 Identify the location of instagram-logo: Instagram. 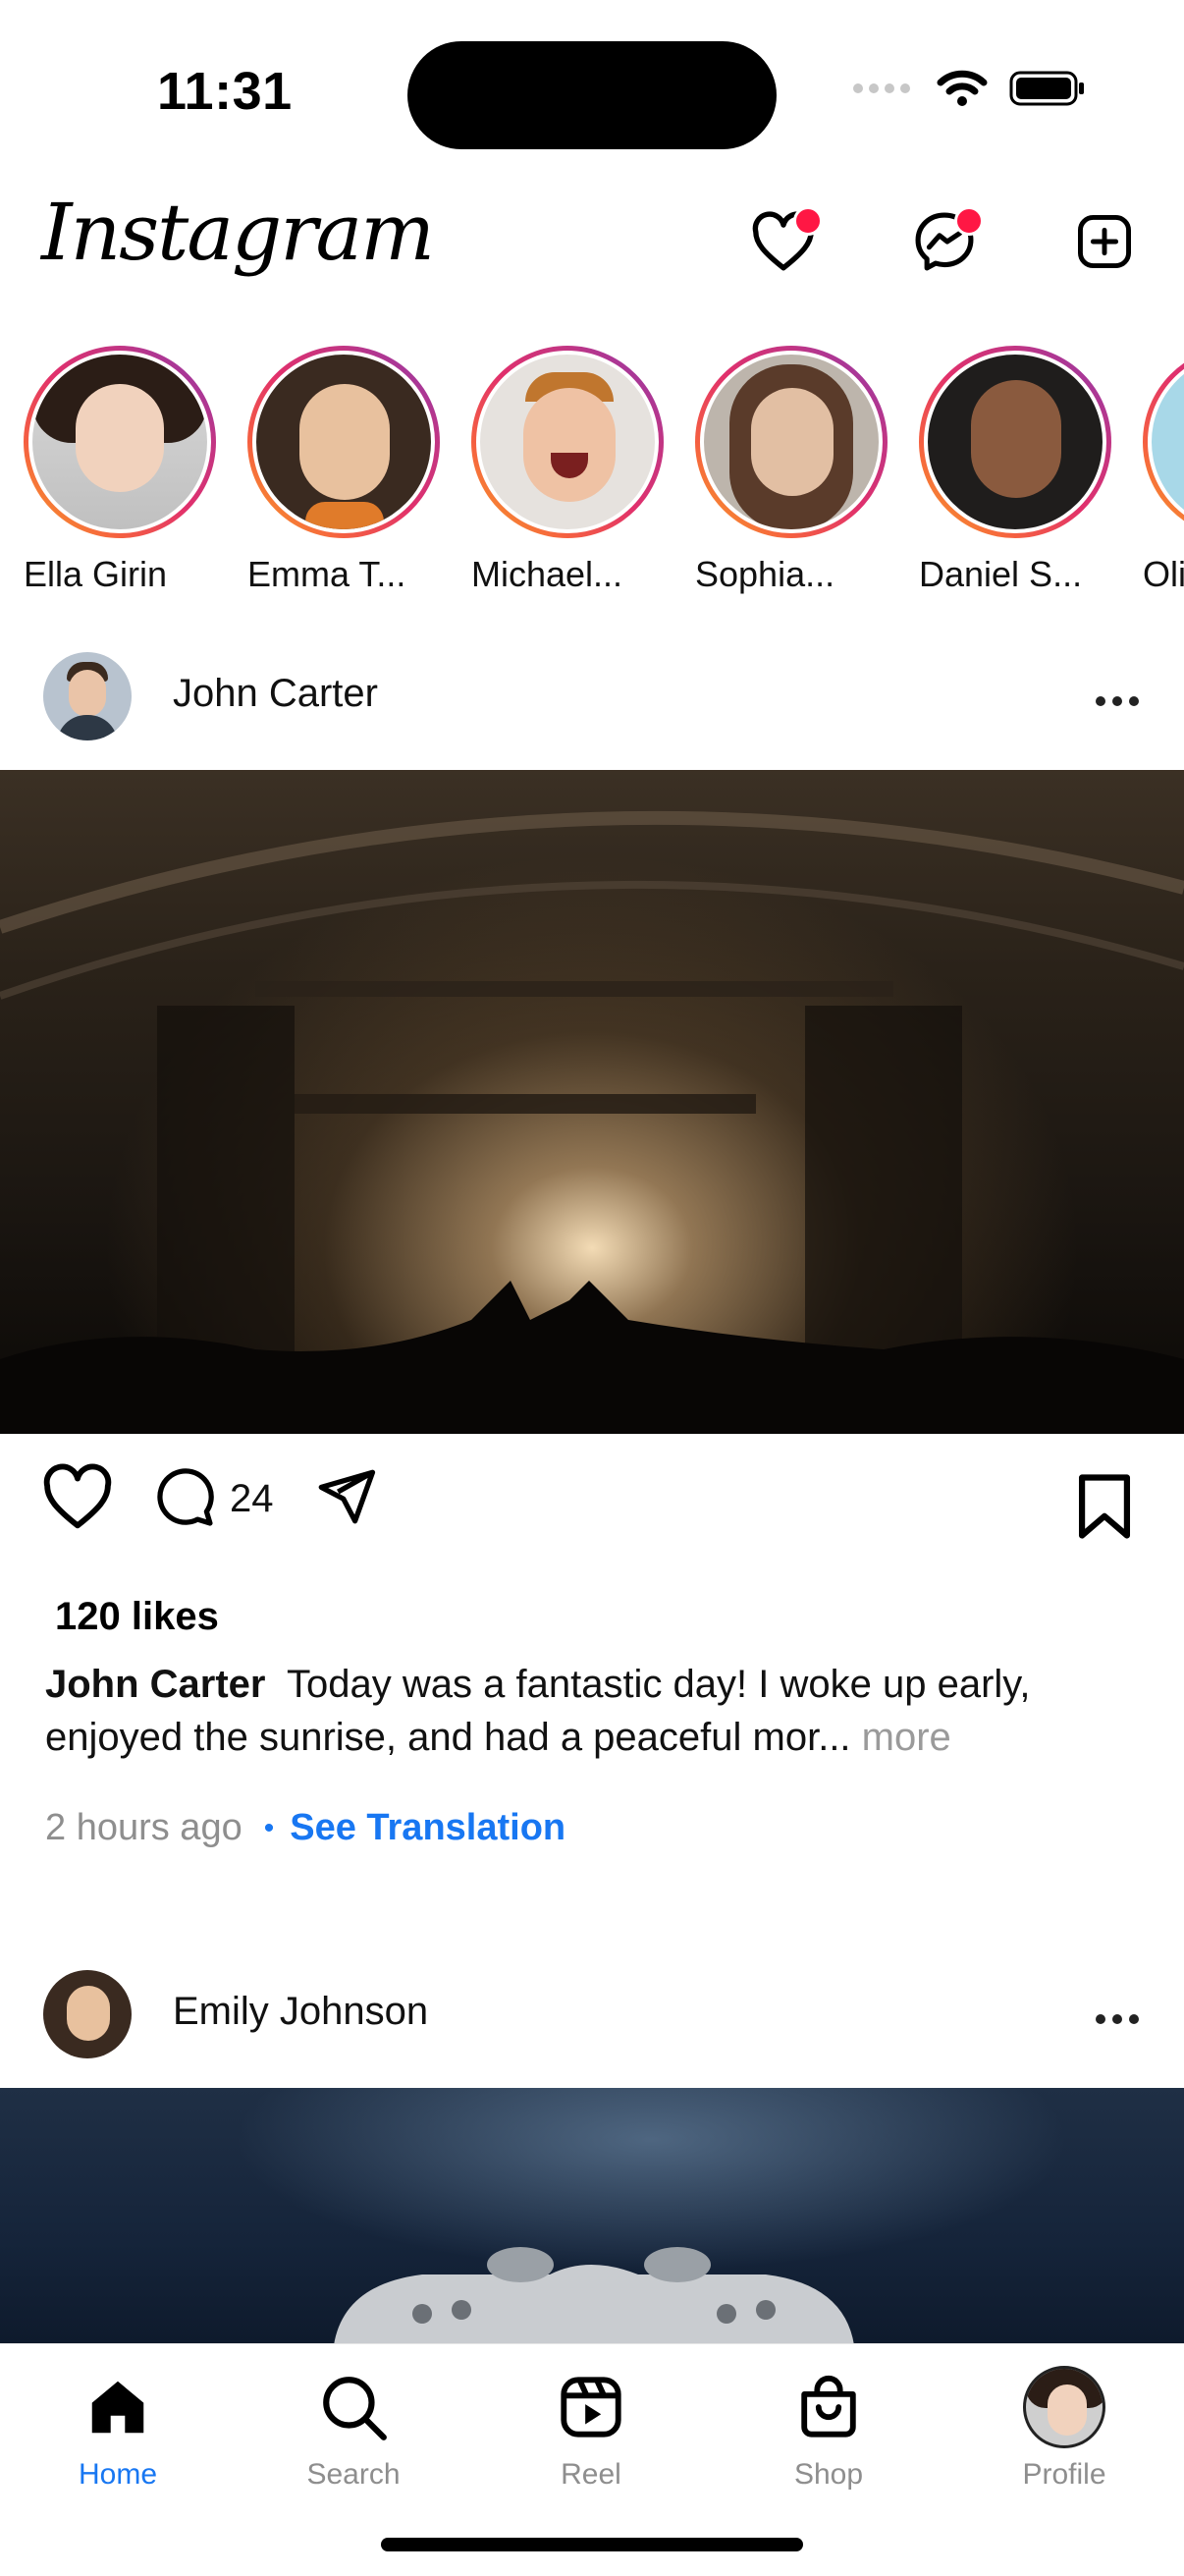
(238, 233).